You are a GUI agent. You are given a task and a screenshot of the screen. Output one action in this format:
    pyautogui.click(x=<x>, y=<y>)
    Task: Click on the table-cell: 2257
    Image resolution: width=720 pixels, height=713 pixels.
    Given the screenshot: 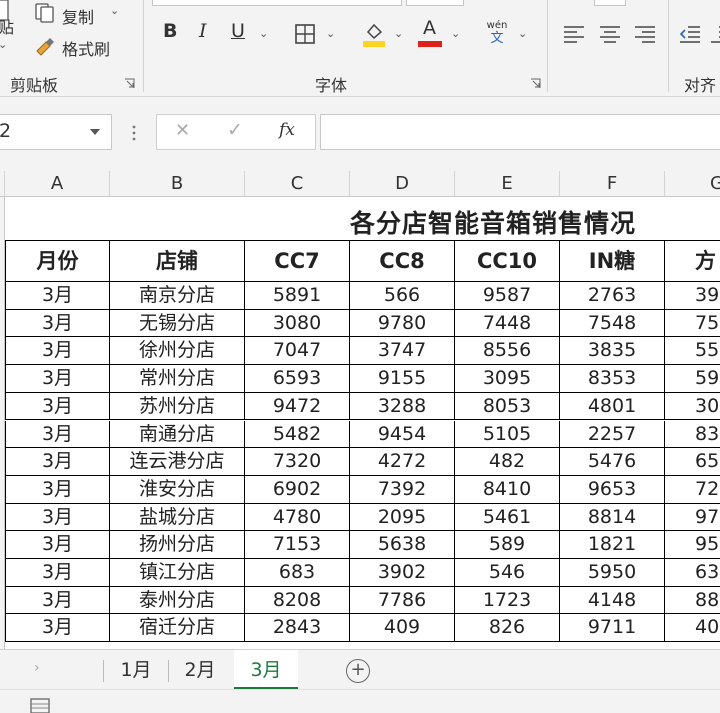 What is the action you would take?
    pyautogui.click(x=612, y=434)
    